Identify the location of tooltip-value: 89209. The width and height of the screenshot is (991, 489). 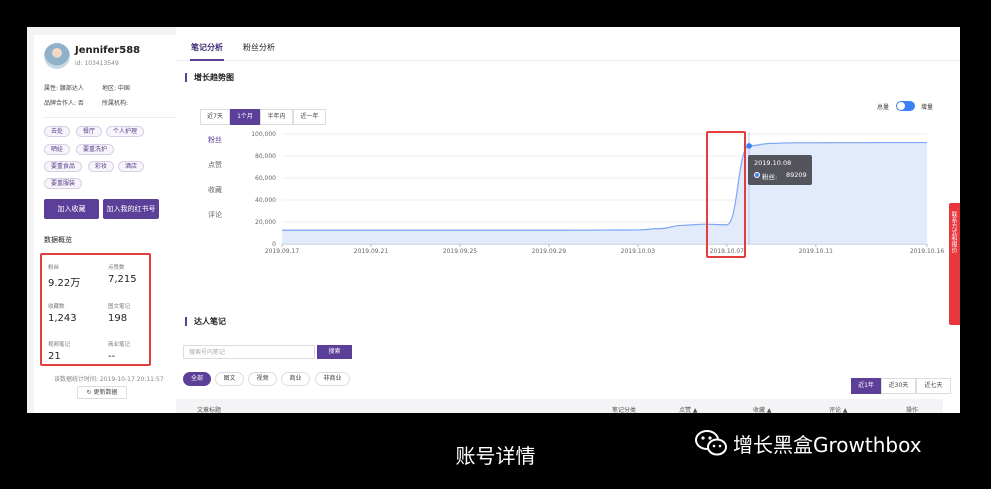
(796, 175).